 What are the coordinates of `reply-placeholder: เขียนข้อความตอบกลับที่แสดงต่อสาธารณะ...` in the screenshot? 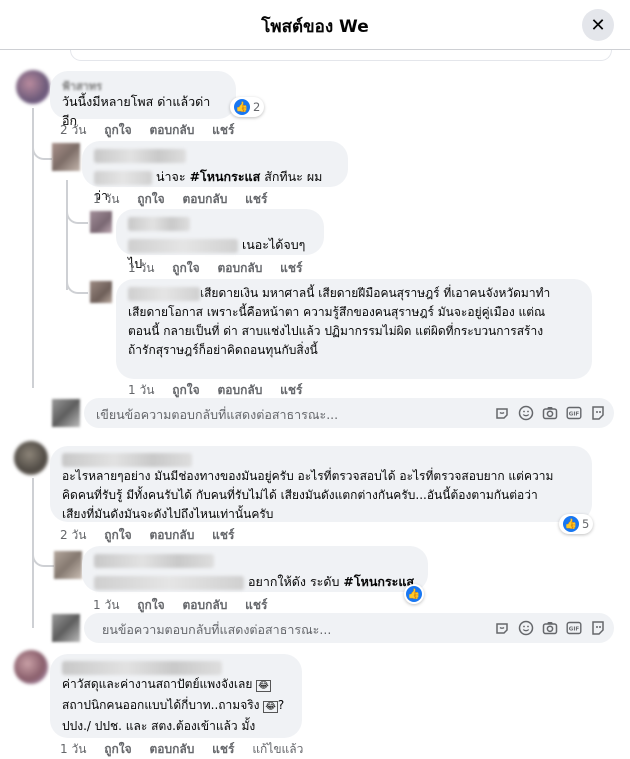 It's located at (217, 414).